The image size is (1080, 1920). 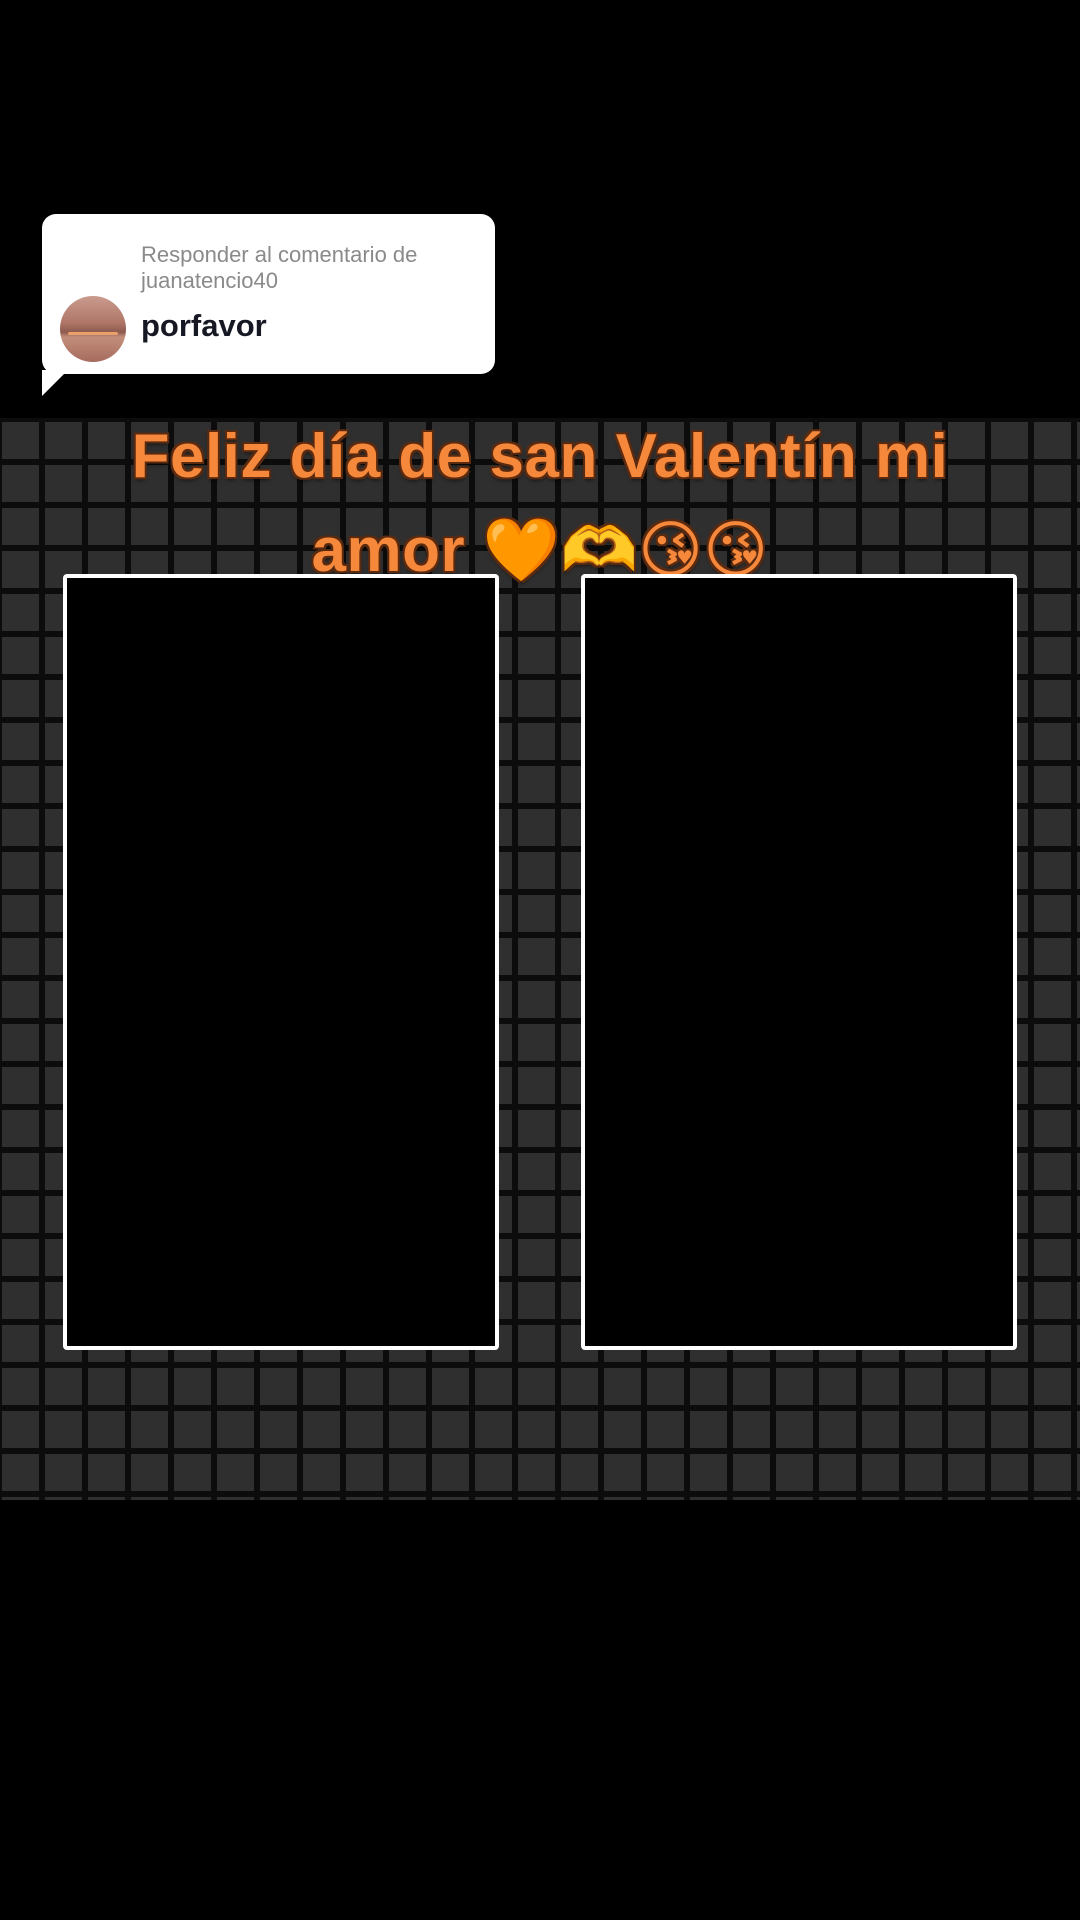 What do you see at coordinates (204, 325) in the screenshot?
I see `reply-comment-text: porfavor` at bounding box center [204, 325].